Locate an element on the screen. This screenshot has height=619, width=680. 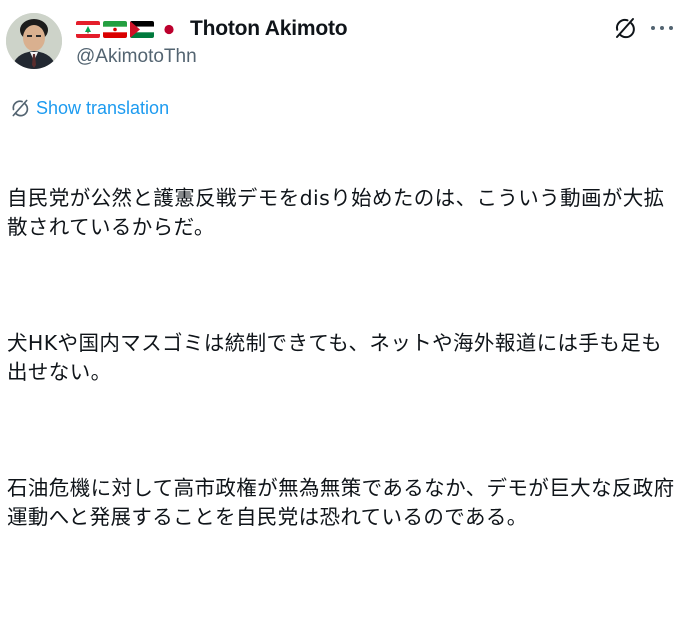
show-translation-link: Show translation is located at coordinates (89, 108).